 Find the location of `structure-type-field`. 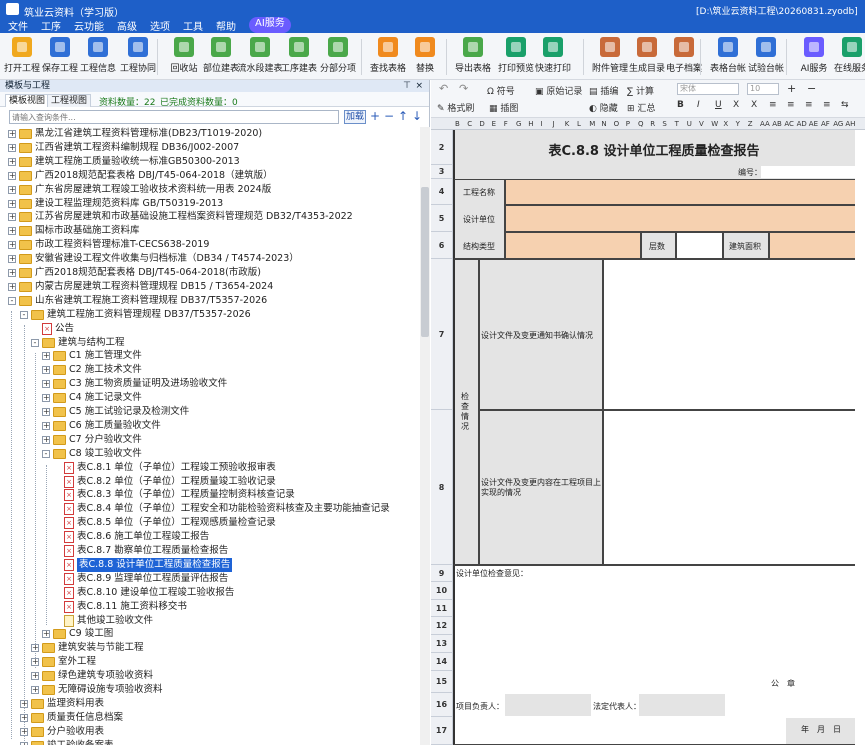

structure-type-field is located at coordinates (573, 245).